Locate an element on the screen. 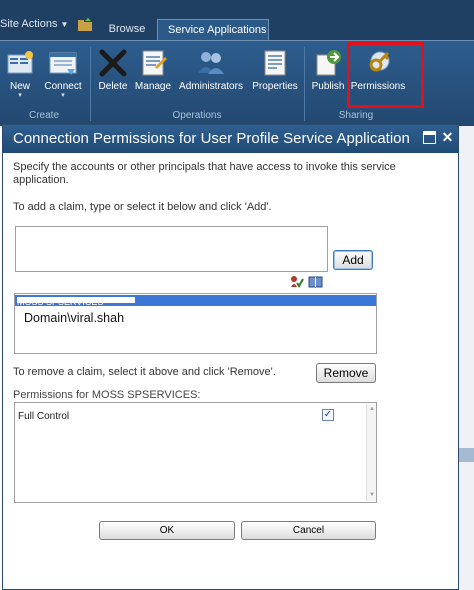  permissions-list: Full Control ✓ ▲ ▼ is located at coordinates (195, 452).